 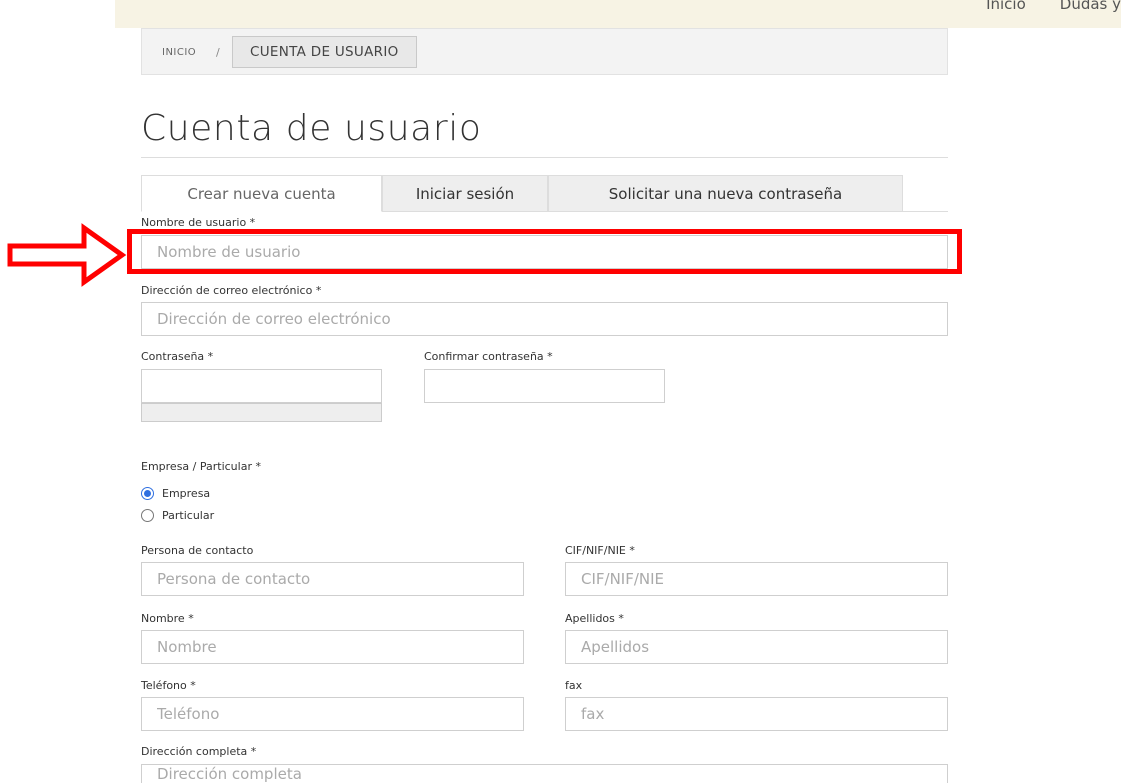 What do you see at coordinates (544, 51) in the screenshot?
I see `breadcrumb: INICIO / CUENTA DE USUARIO` at bounding box center [544, 51].